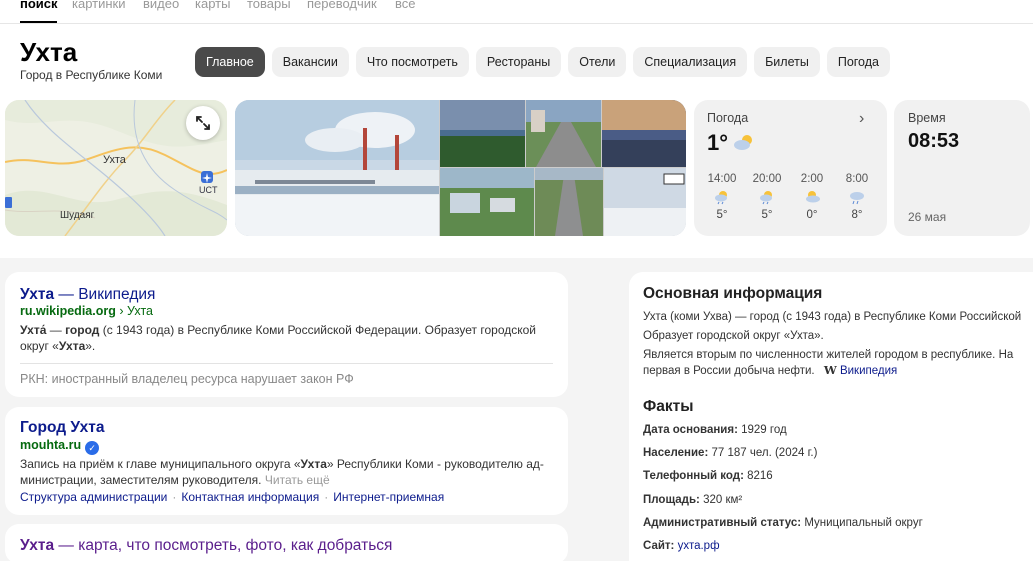 The height and width of the screenshot is (561, 1033). I want to click on result-url: ru.wikipedia.org › Ухта, so click(86, 311).